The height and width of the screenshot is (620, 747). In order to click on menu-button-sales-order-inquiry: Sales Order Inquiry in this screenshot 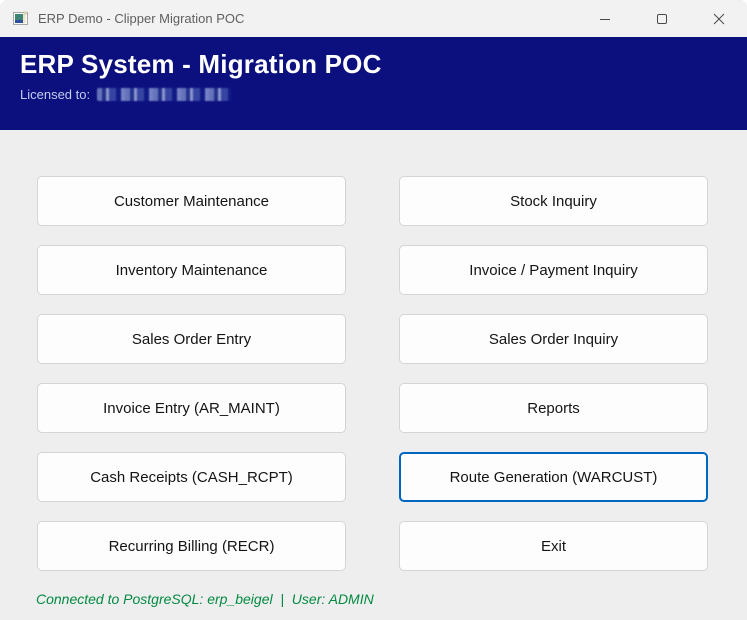, I will do `click(553, 339)`.